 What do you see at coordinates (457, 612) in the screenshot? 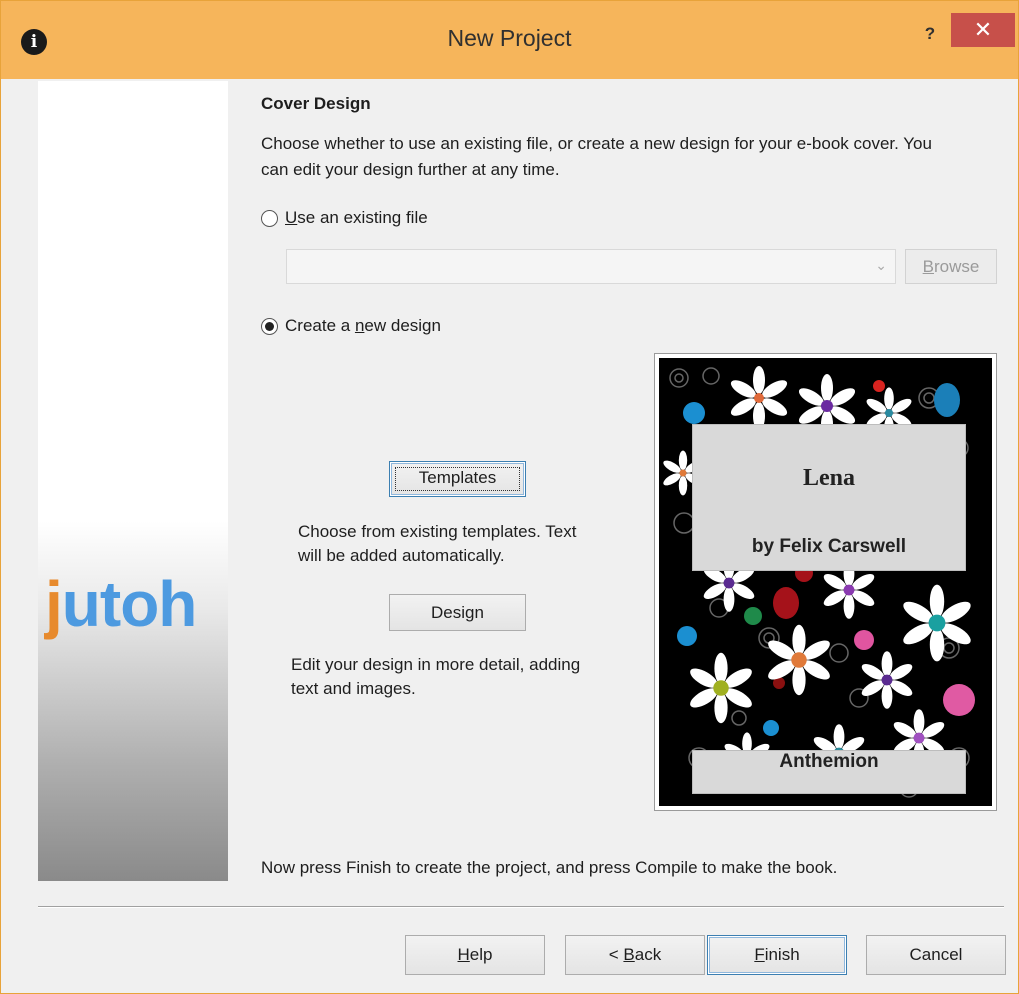
I see `design-button: Design` at bounding box center [457, 612].